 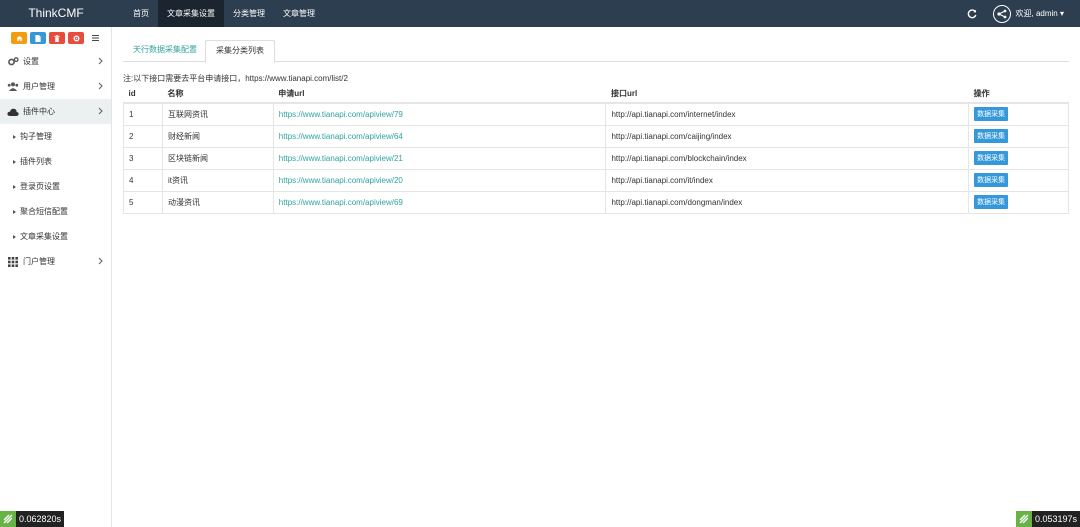 What do you see at coordinates (787, 136) in the screenshot?
I see `cell-api-url: http://api.tianapi.com/caijing/index` at bounding box center [787, 136].